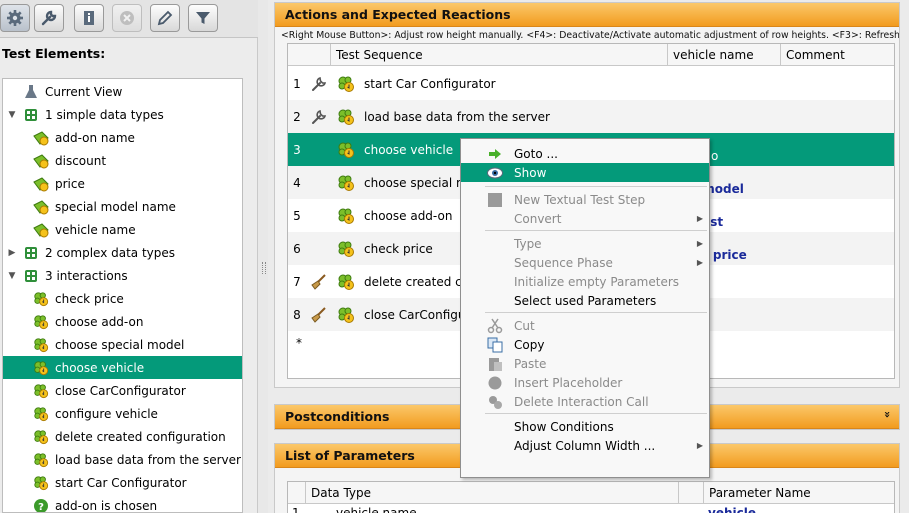  I want to click on menu-item-select-used-parameters: Select used Parameters, so click(585, 300).